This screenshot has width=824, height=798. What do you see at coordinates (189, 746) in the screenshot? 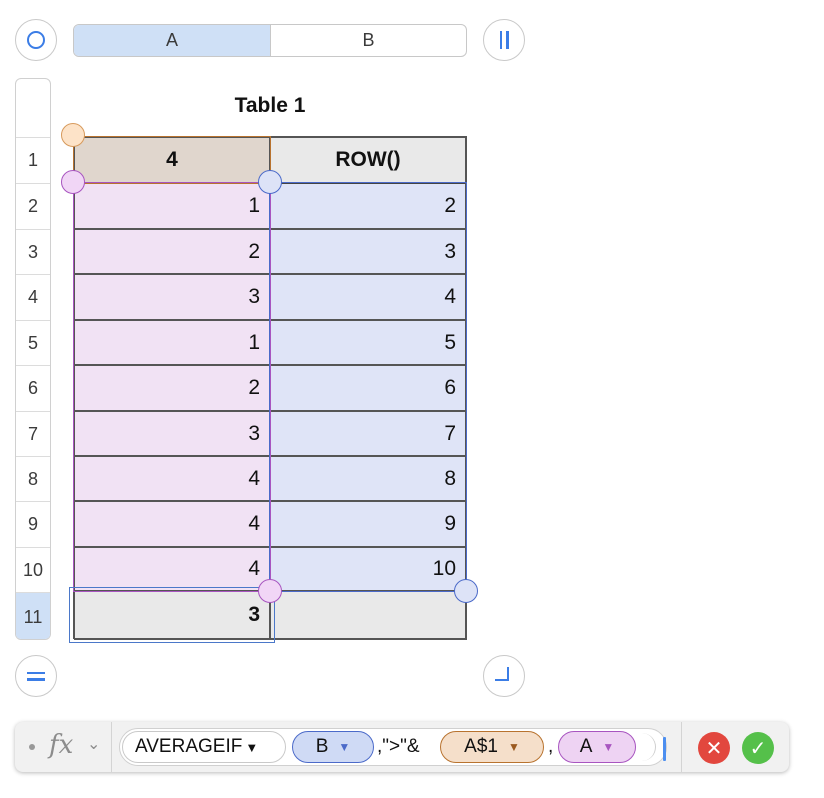
I see `function-name: AVERAGEIF` at bounding box center [189, 746].